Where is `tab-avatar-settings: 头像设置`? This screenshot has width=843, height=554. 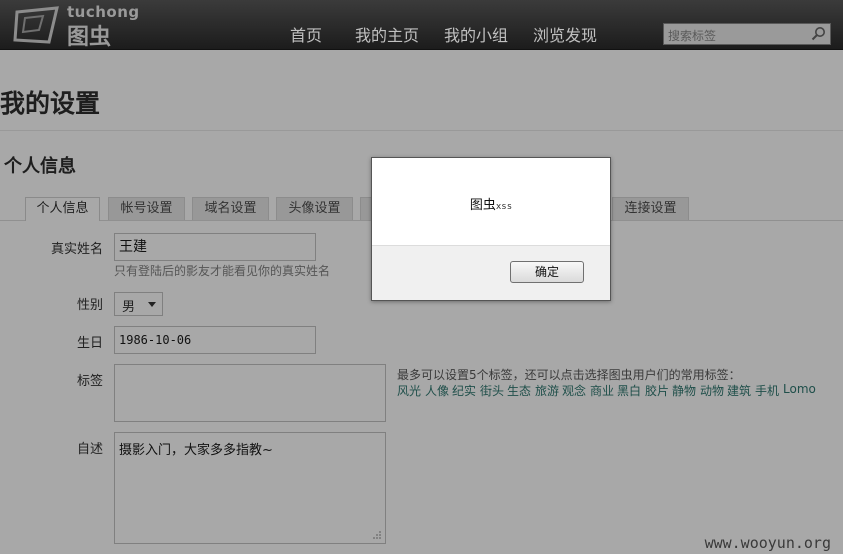
tab-avatar-settings: 头像设置 is located at coordinates (314, 208).